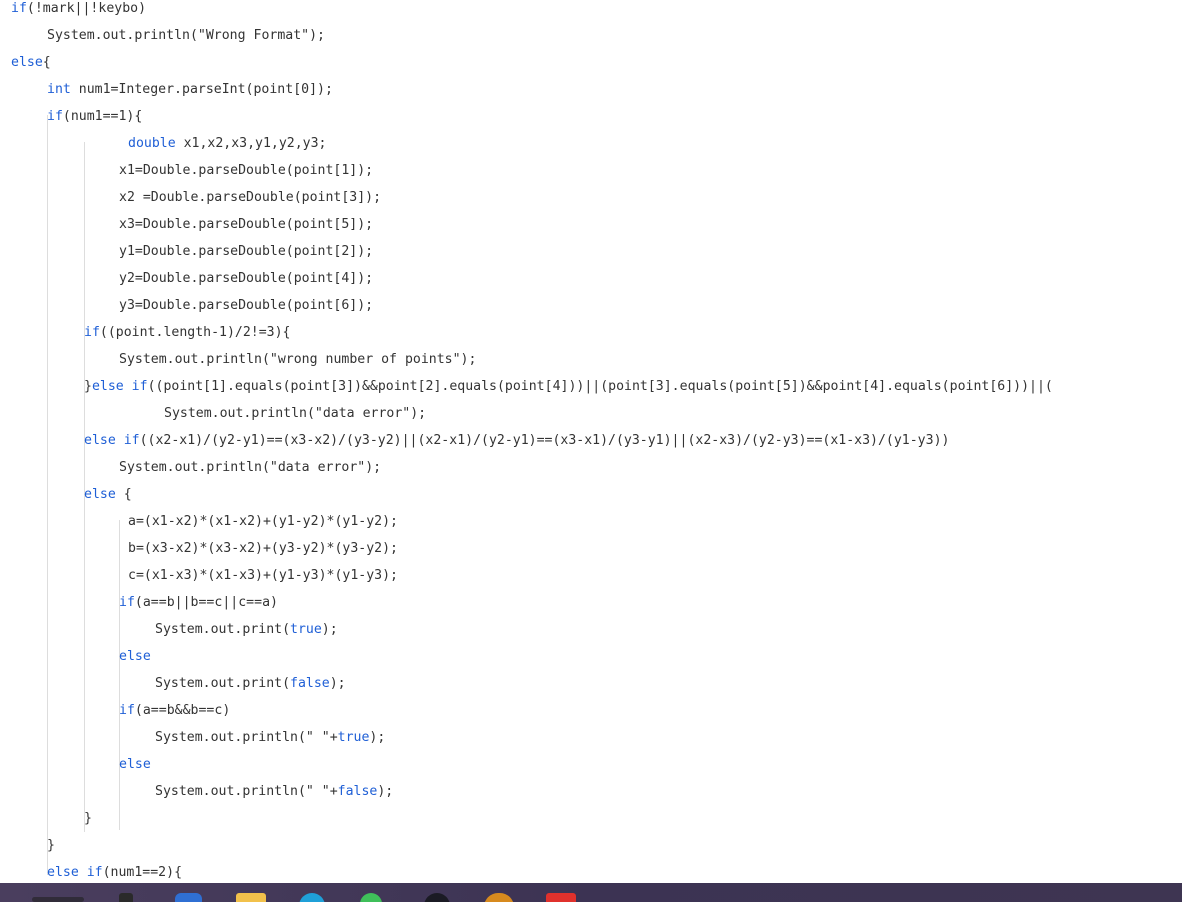  What do you see at coordinates (131, 170) in the screenshot?
I see `code-token: x1=` at bounding box center [131, 170].